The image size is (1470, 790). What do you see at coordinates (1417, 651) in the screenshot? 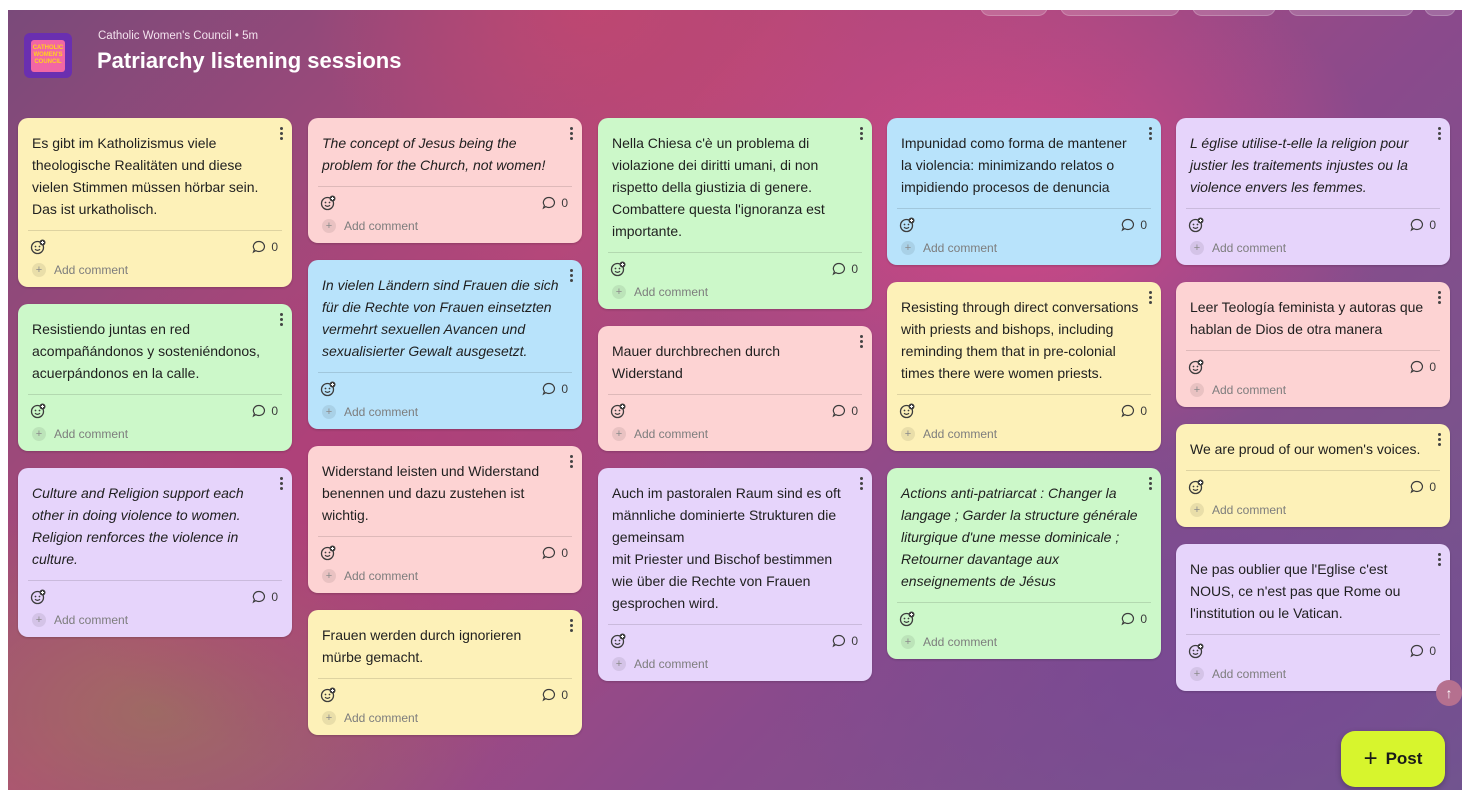
I see `comment-bubble-icon` at bounding box center [1417, 651].